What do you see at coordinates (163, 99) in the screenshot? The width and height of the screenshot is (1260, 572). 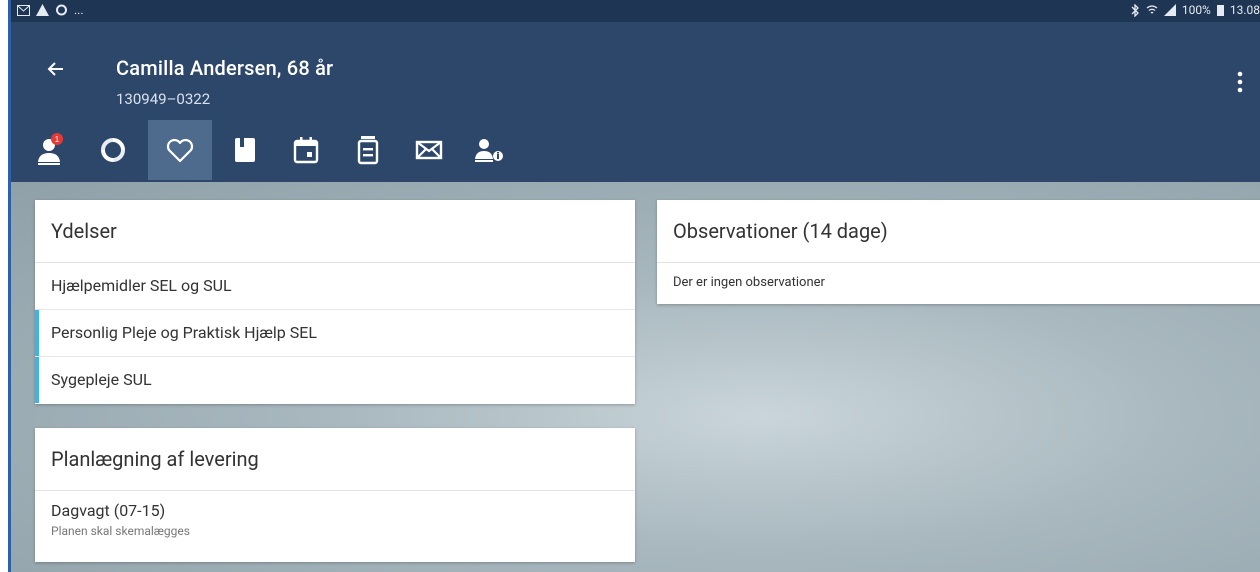 I see `patient-id: 130949–0322` at bounding box center [163, 99].